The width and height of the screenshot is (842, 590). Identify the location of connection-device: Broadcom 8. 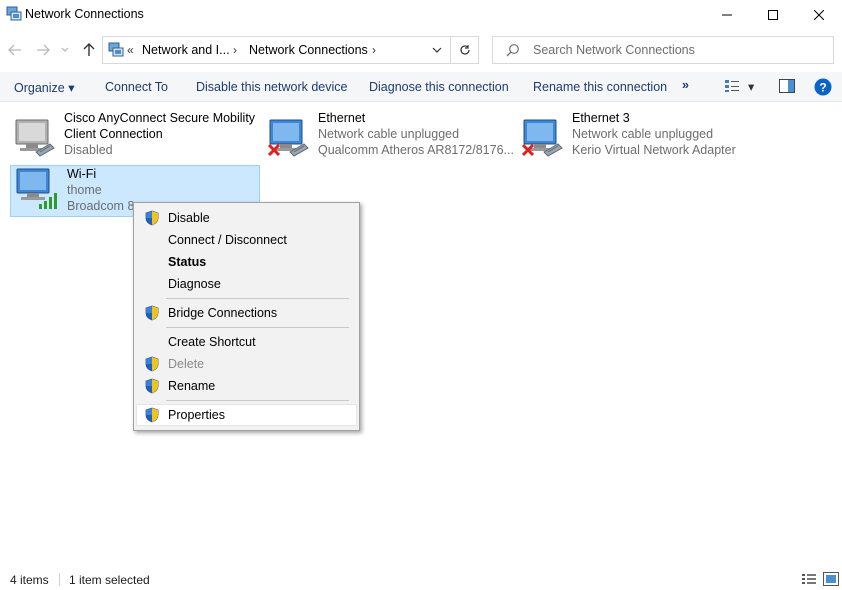
(101, 206).